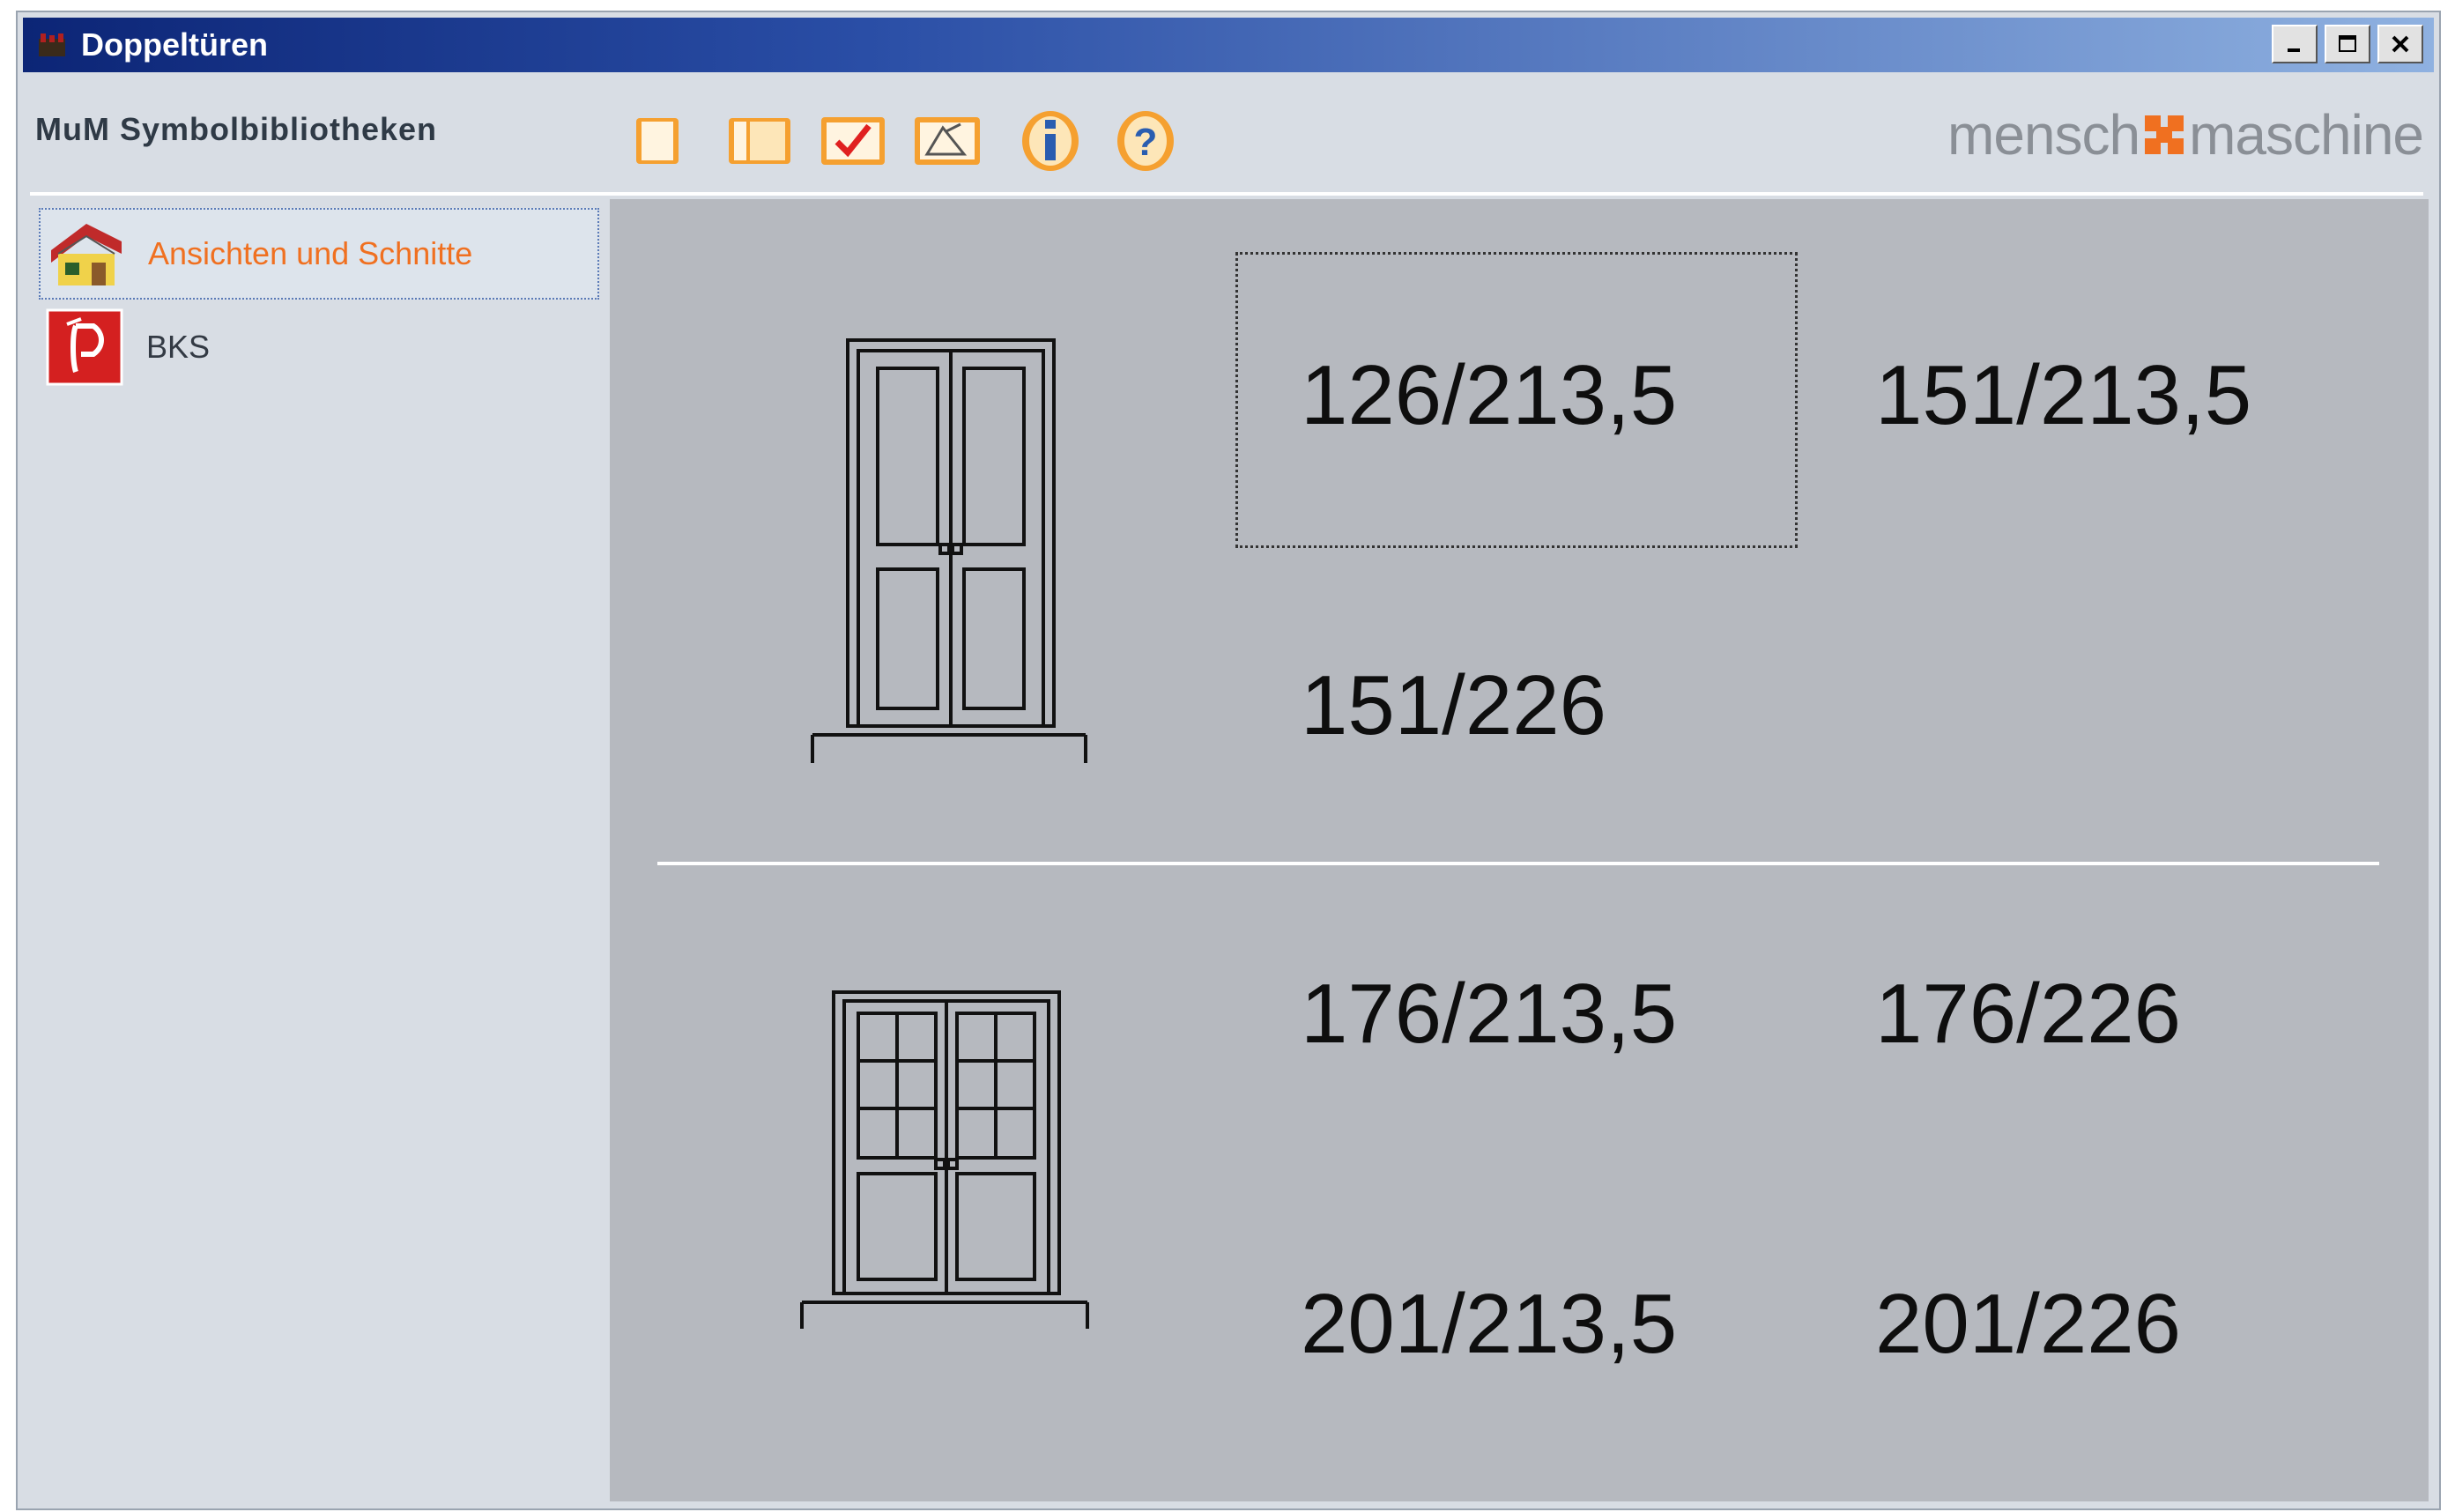 This screenshot has width=2455, height=1512. What do you see at coordinates (236, 129) in the screenshot?
I see `toolbar-title: MuM Symbolbibliotheken` at bounding box center [236, 129].